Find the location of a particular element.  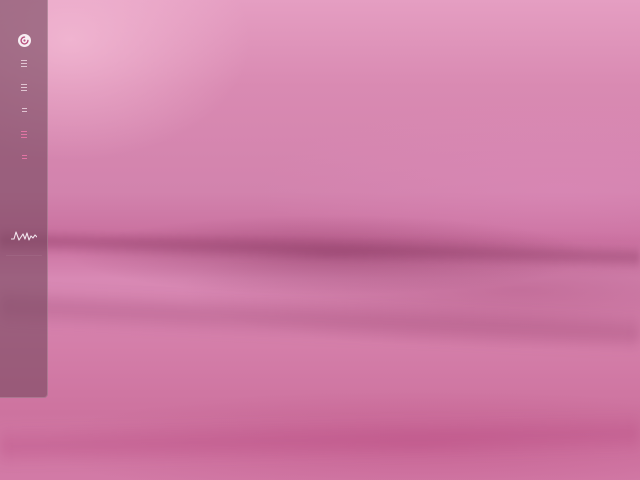

dock-divider is located at coordinates (24, 255).